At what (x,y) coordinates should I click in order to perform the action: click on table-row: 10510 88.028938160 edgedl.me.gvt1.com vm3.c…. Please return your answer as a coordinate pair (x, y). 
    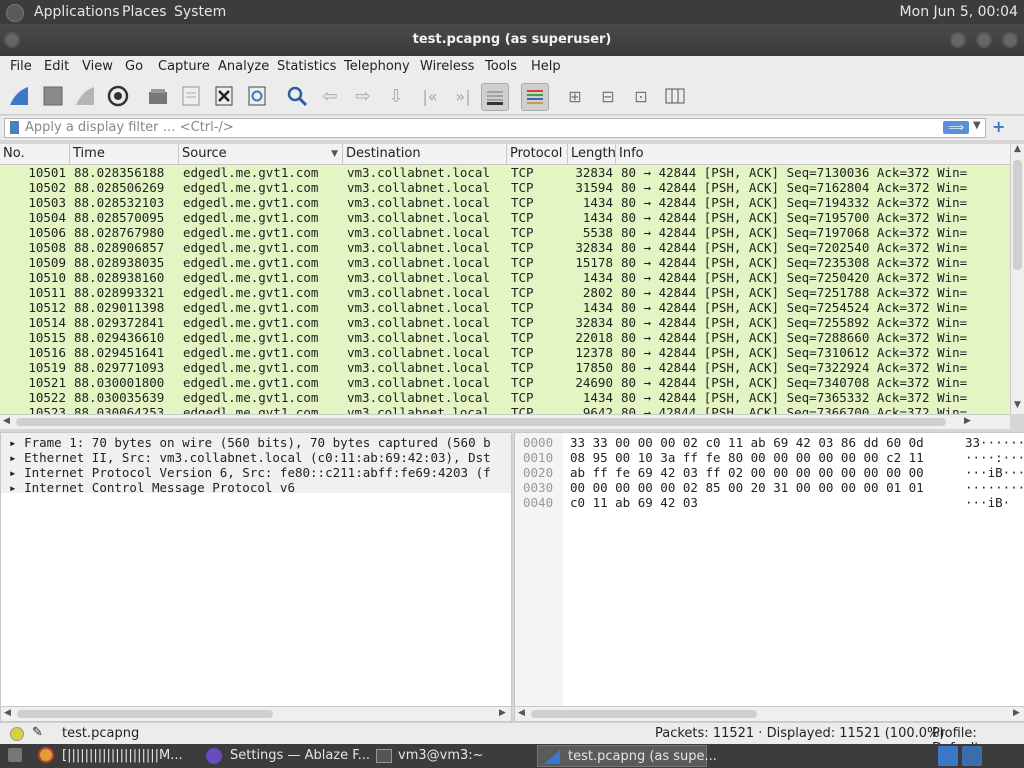
    Looking at the image, I should click on (488, 277).